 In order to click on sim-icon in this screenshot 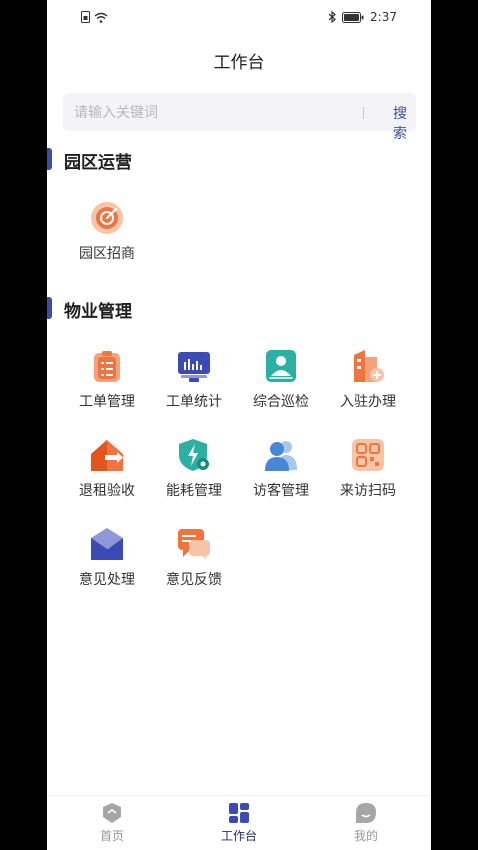, I will do `click(85, 17)`.